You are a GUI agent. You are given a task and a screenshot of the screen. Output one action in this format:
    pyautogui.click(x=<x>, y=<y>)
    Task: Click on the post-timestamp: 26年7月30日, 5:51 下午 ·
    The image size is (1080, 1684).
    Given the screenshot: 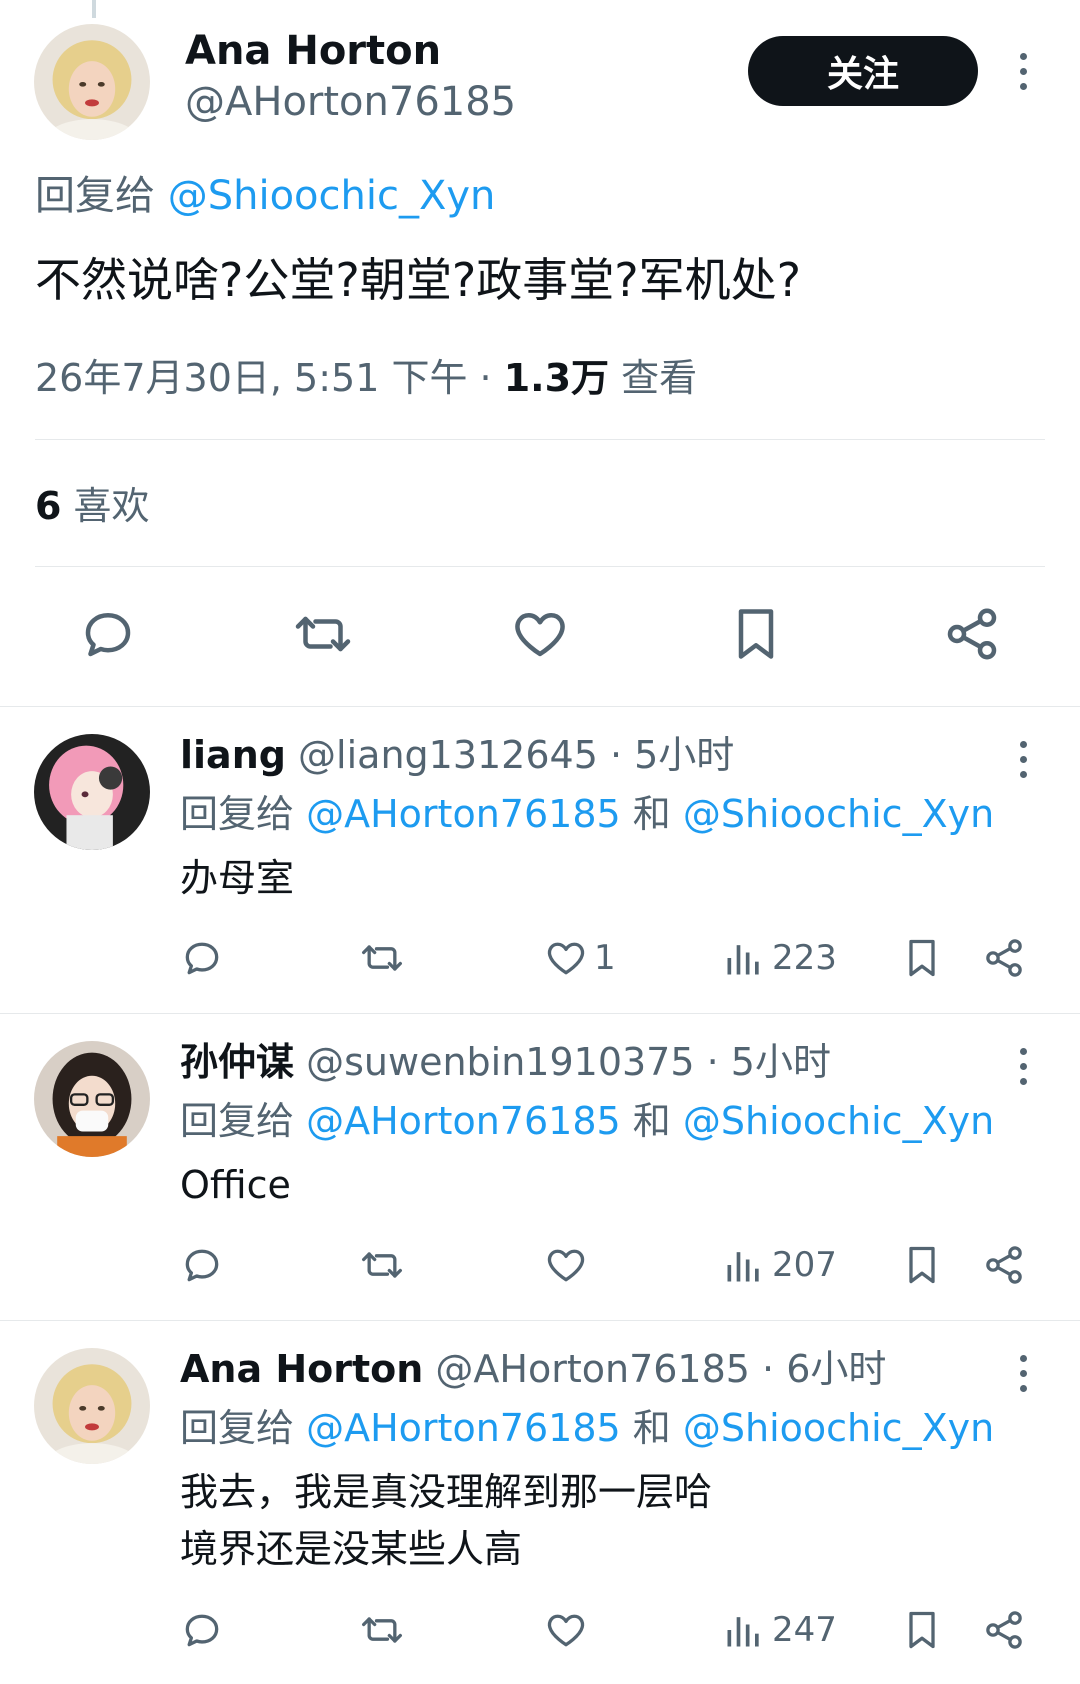 What is the action you would take?
    pyautogui.click(x=269, y=378)
    